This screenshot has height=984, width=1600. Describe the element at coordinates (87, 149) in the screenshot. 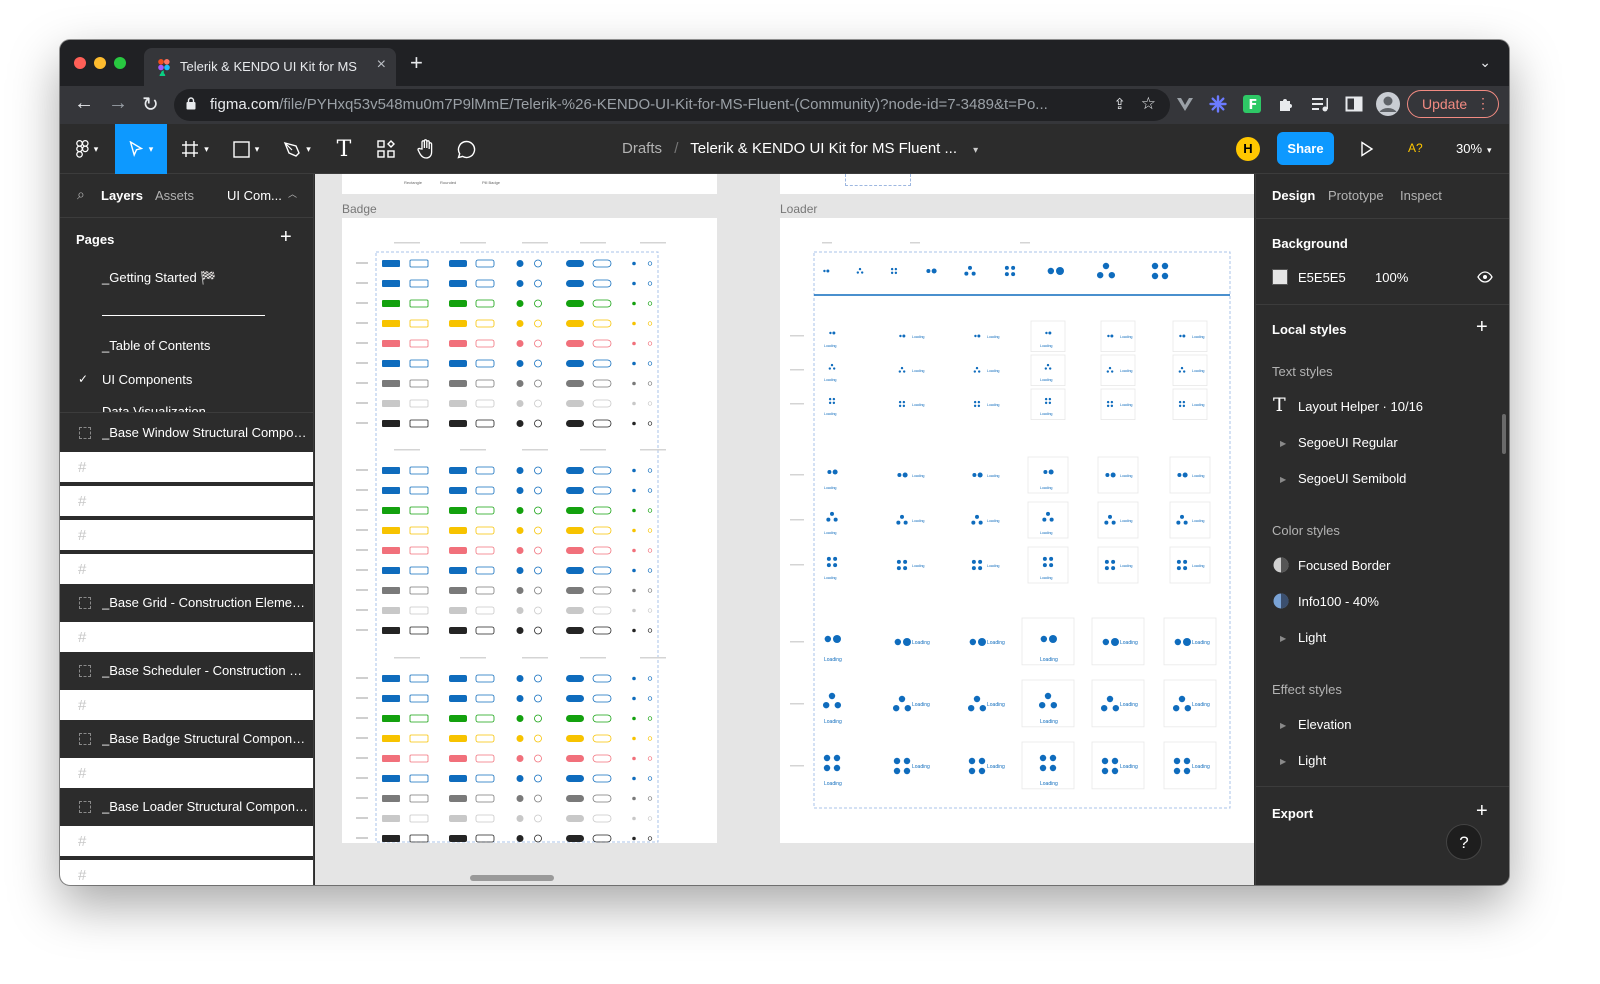

I see `main-menu-button: ▾` at that location.